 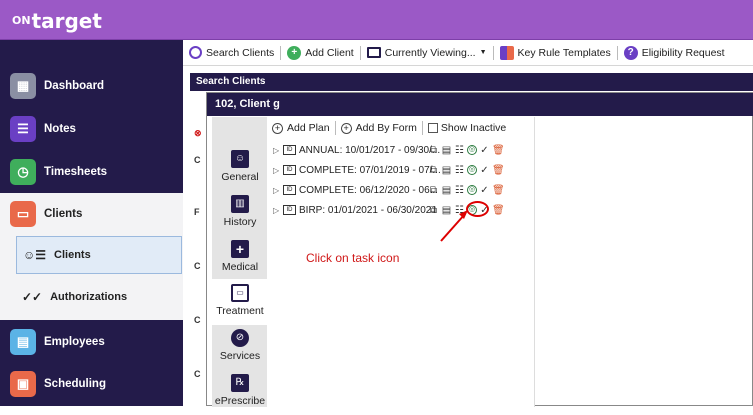 I want to click on annotation-text: Click on task icon, so click(x=353, y=258).